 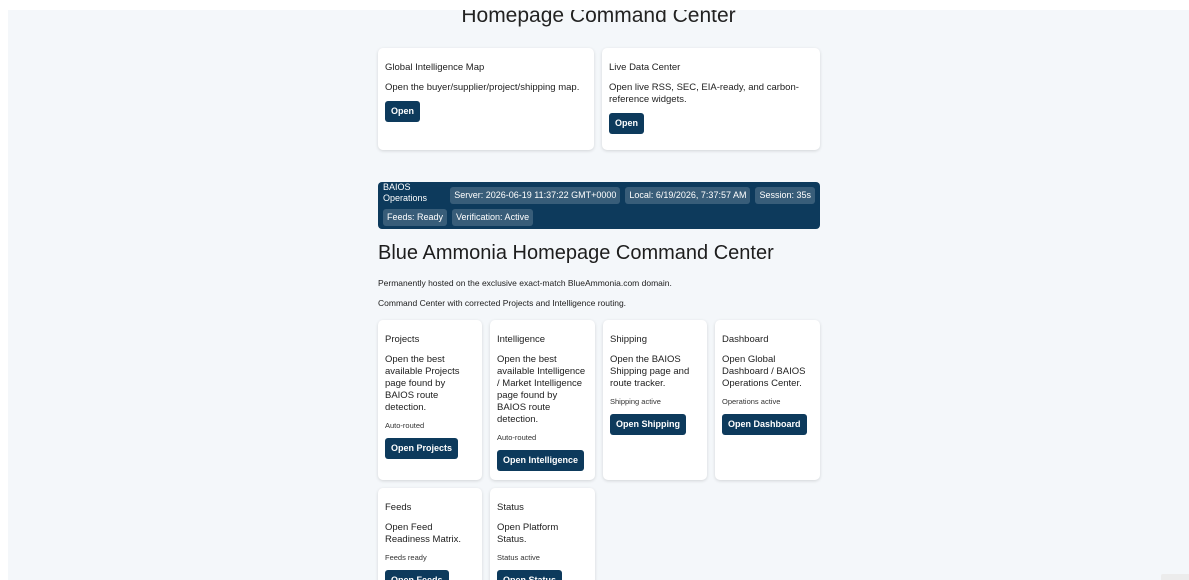 What do you see at coordinates (423, 533) in the screenshot?
I see `card-description: Open Feed Readiness Matrix.` at bounding box center [423, 533].